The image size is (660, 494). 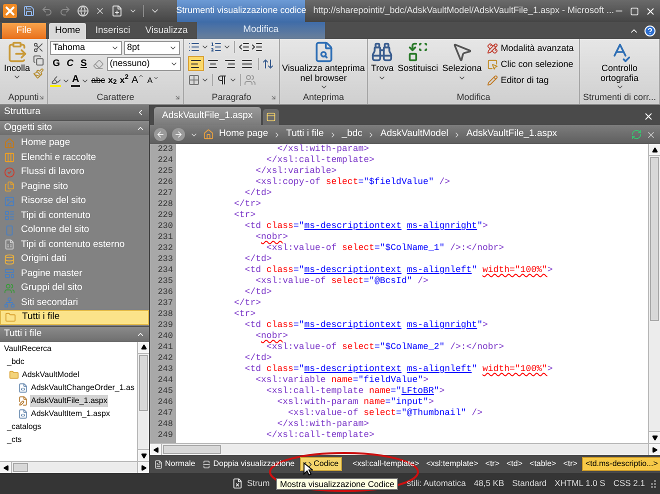 What do you see at coordinates (452, 464) in the screenshot?
I see `tag-path-item: <xsl:template>` at bounding box center [452, 464].